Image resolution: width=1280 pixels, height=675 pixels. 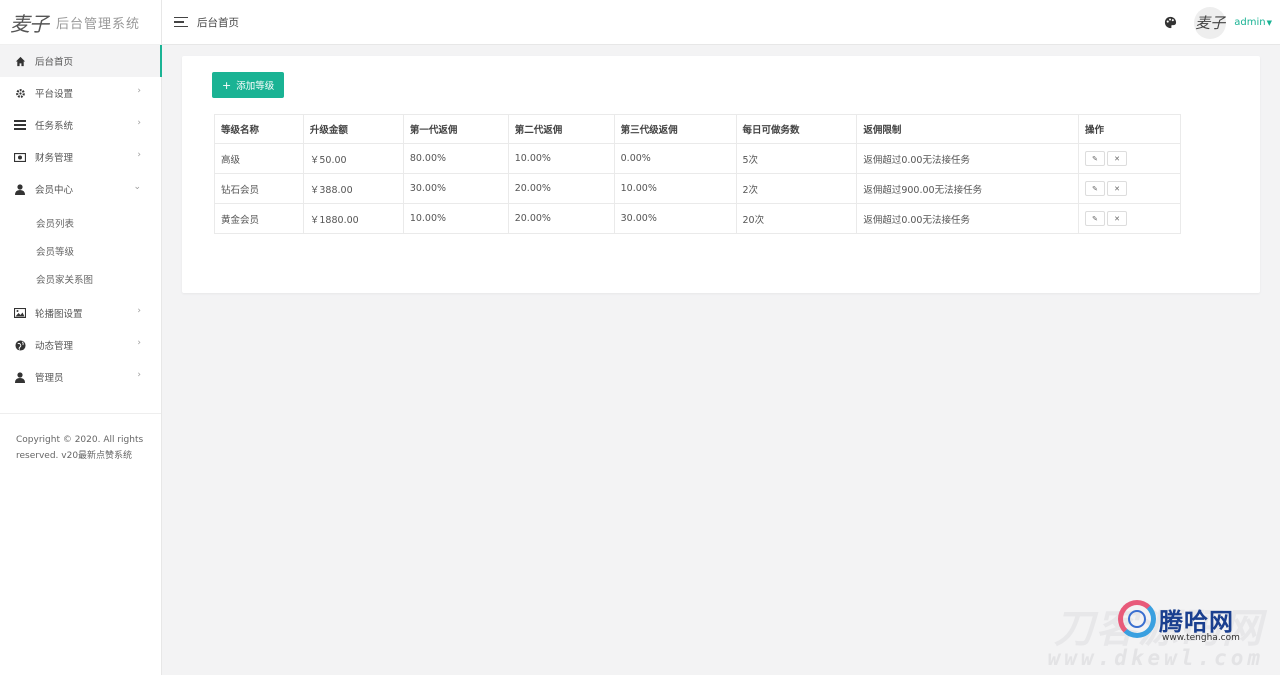 I want to click on upgrade-amount: ￥388.00, so click(x=353, y=188).